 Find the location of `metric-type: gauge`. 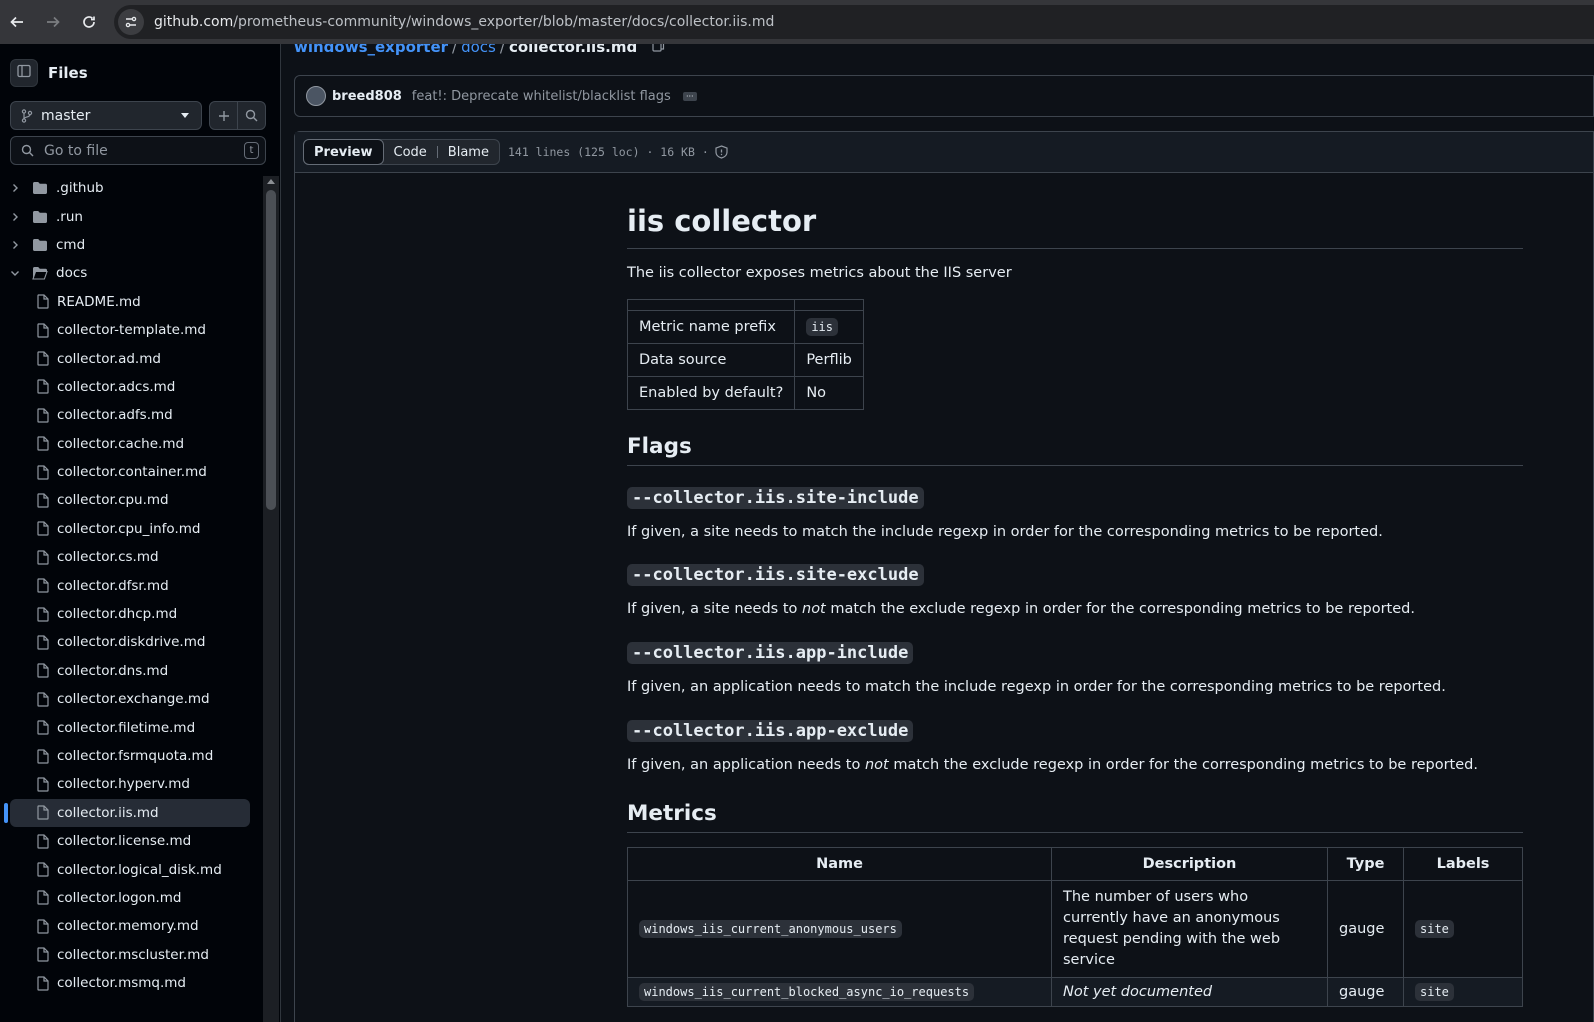

metric-type: gauge is located at coordinates (1365, 928).